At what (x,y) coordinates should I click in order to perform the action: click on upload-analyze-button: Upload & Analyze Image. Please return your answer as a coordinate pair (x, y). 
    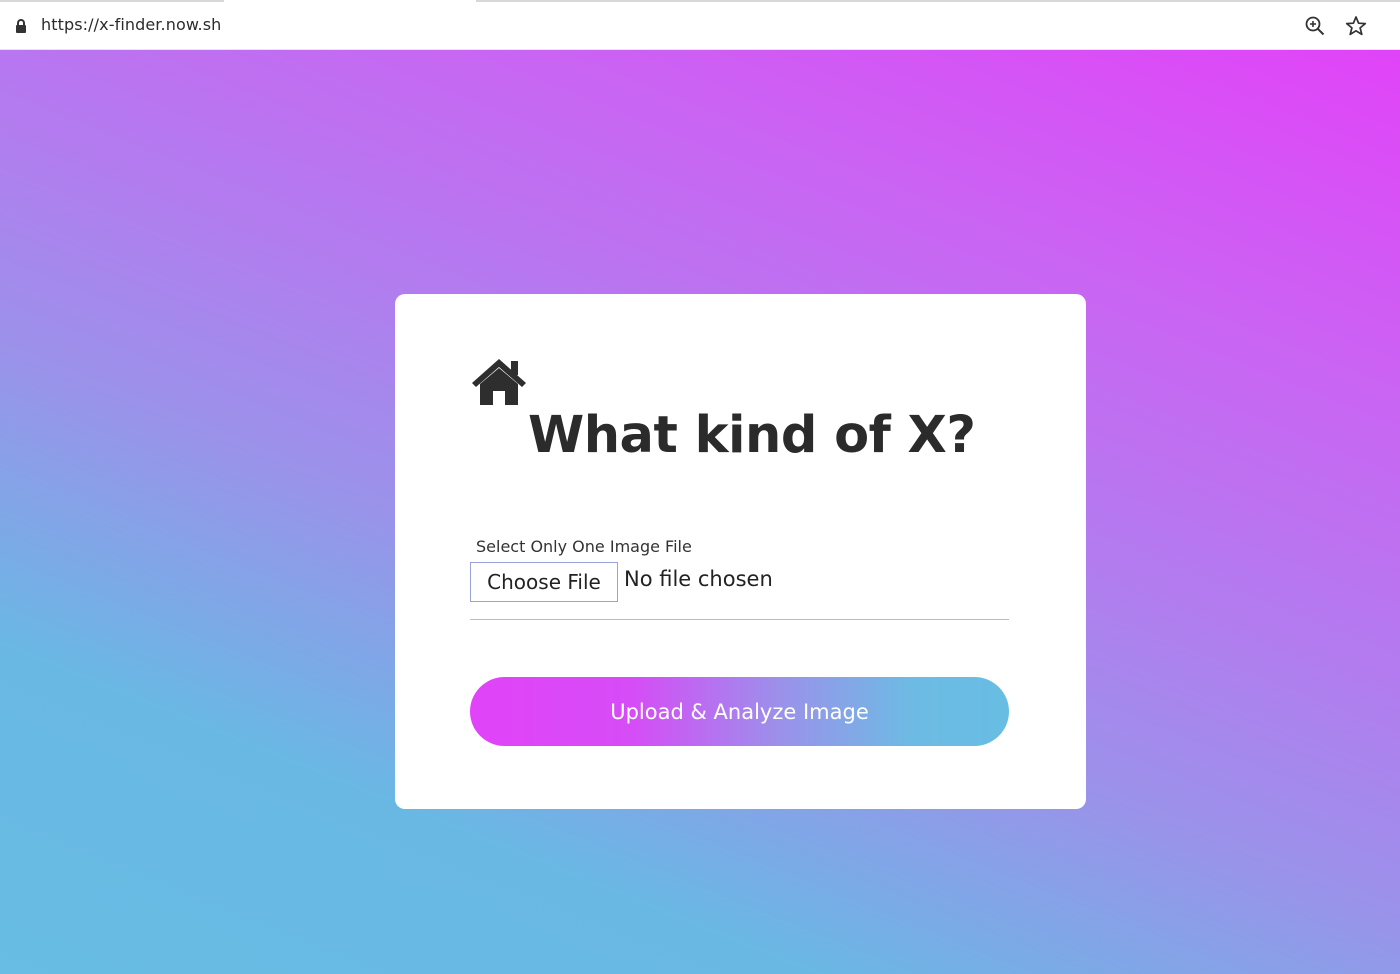
    Looking at the image, I should click on (739, 711).